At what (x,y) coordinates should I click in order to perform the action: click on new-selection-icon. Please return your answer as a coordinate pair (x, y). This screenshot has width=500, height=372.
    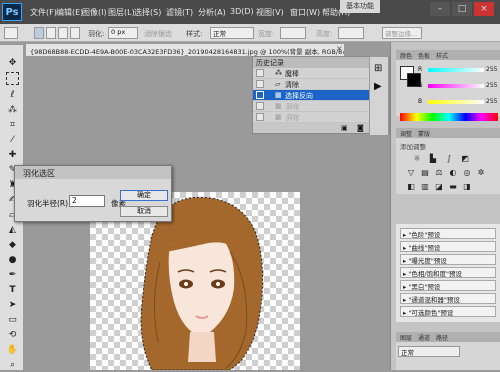
    Looking at the image, I should click on (39, 33).